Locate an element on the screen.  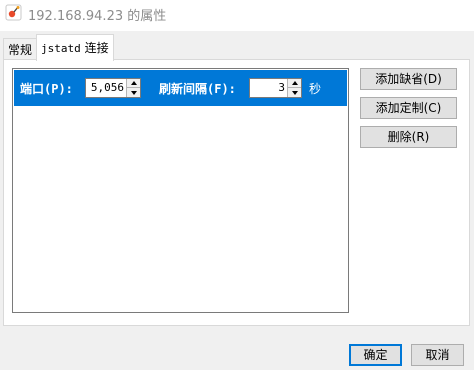
interval-spin-buttons is located at coordinates (294, 88).